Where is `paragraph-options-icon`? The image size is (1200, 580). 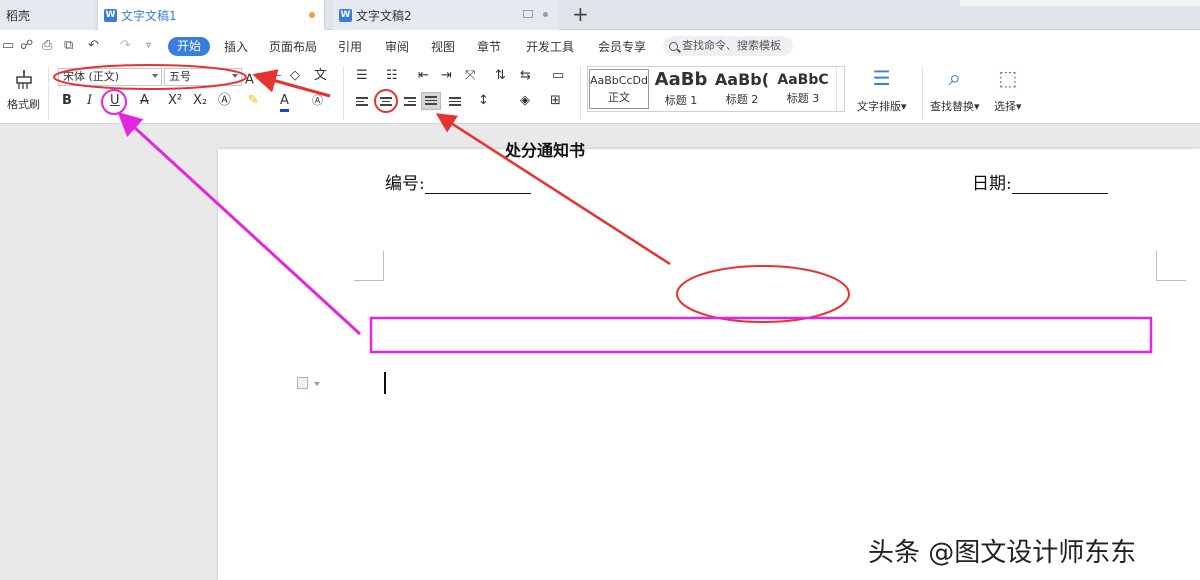 paragraph-options-icon is located at coordinates (302, 383).